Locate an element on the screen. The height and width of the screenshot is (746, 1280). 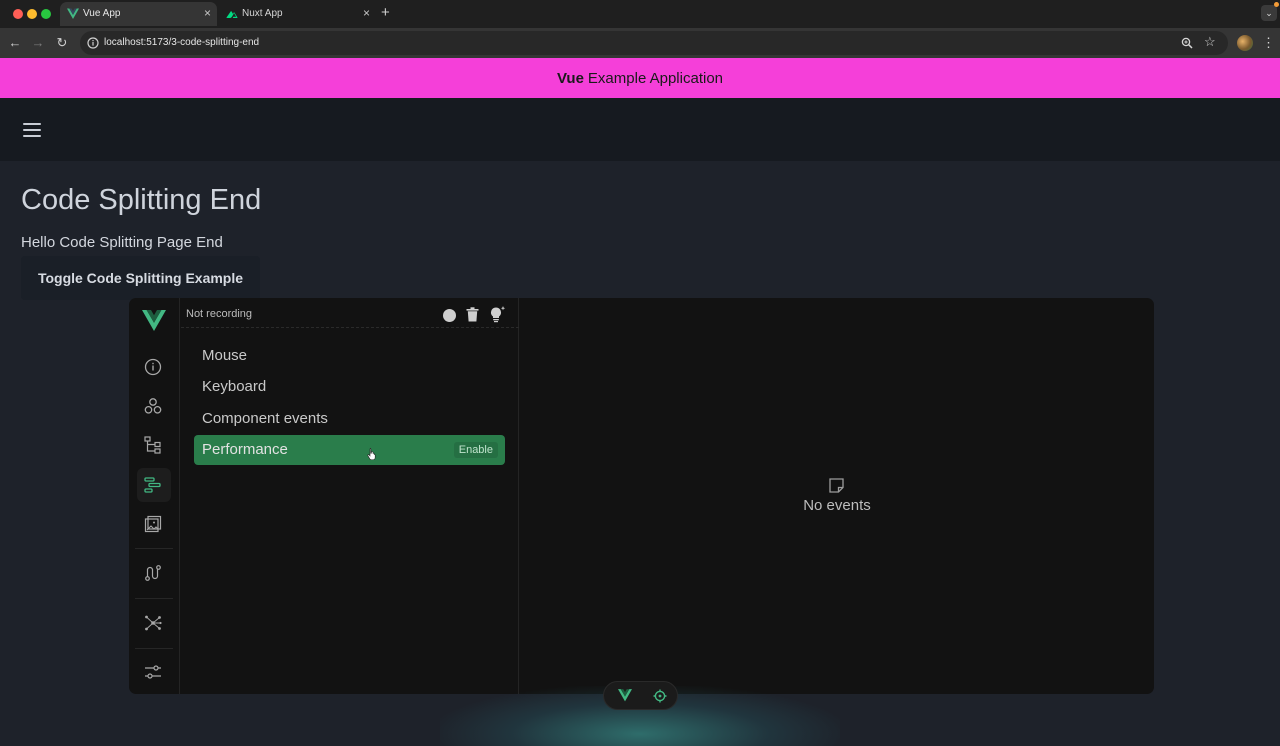
page-subtitle: Hello Code Splitting Page End is located at coordinates (122, 242).